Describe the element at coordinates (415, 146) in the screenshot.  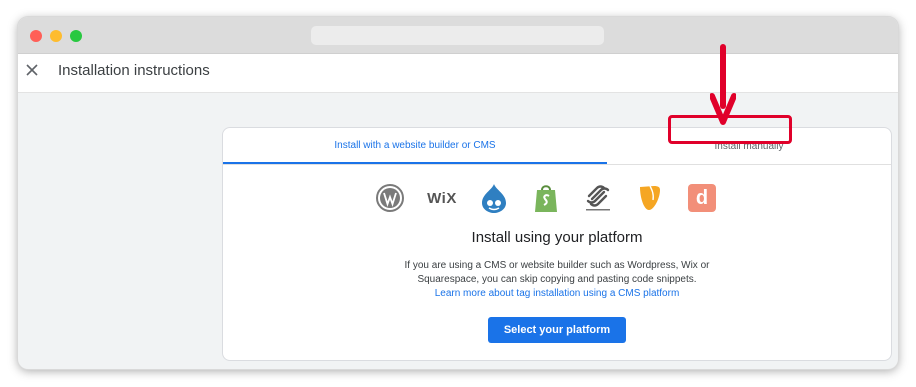
I see `tab-website-builder: Install with a website builder or CMS` at that location.